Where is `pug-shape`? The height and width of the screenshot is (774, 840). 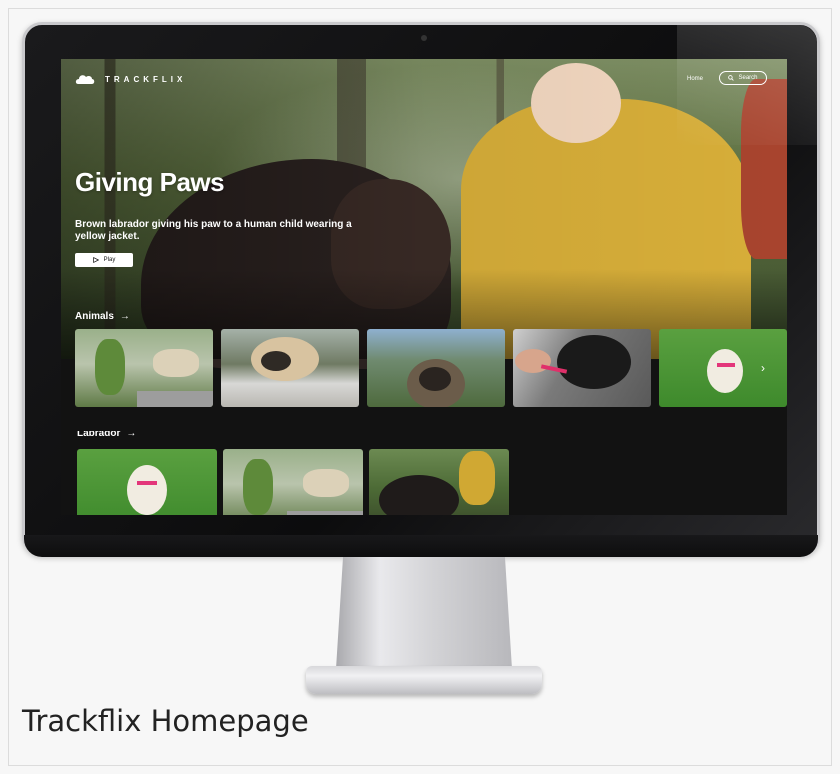 pug-shape is located at coordinates (594, 362).